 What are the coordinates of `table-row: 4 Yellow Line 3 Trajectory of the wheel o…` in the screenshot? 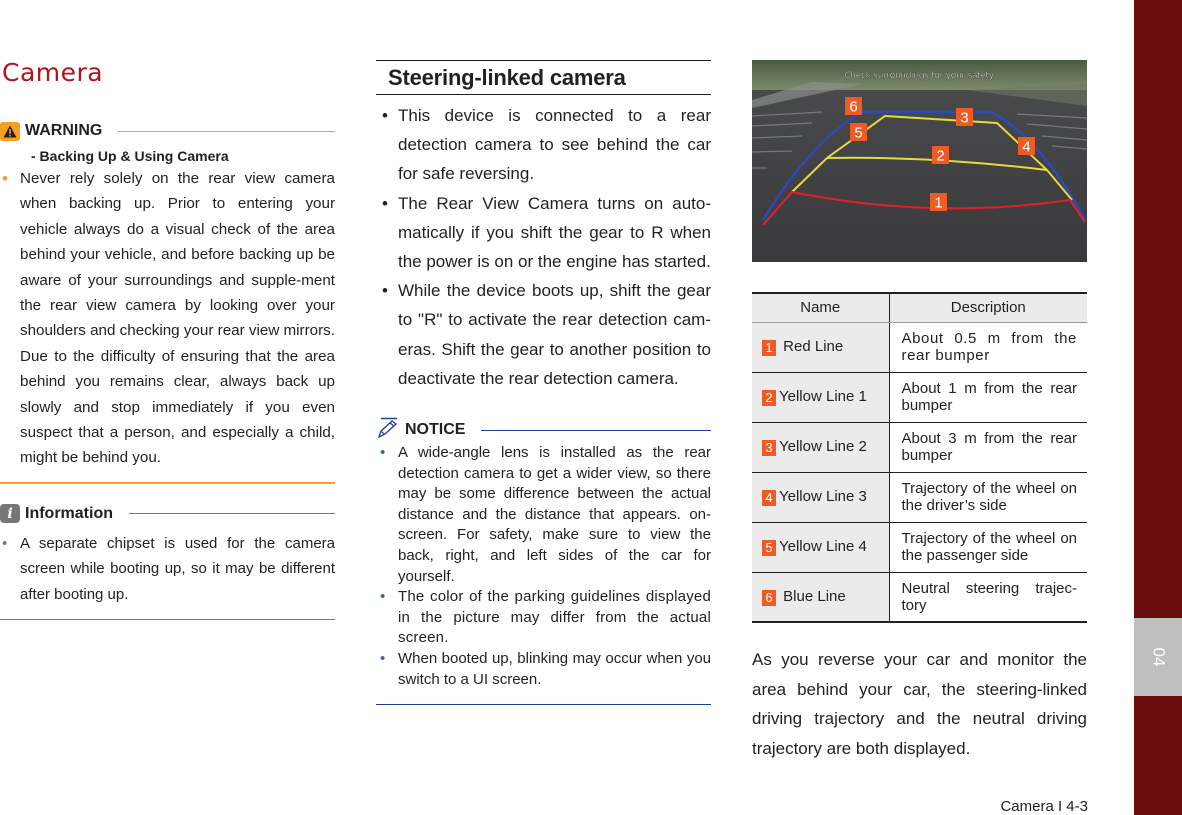 It's located at (919, 497).